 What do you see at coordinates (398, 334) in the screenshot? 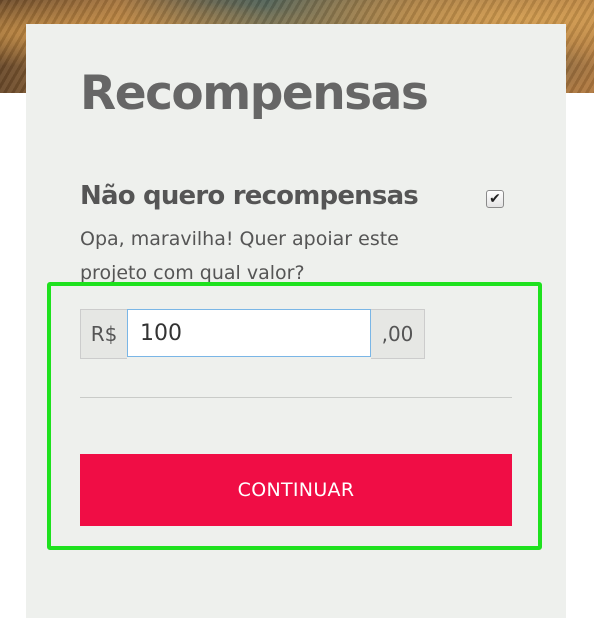
I see `cents-suffix: ,00` at bounding box center [398, 334].